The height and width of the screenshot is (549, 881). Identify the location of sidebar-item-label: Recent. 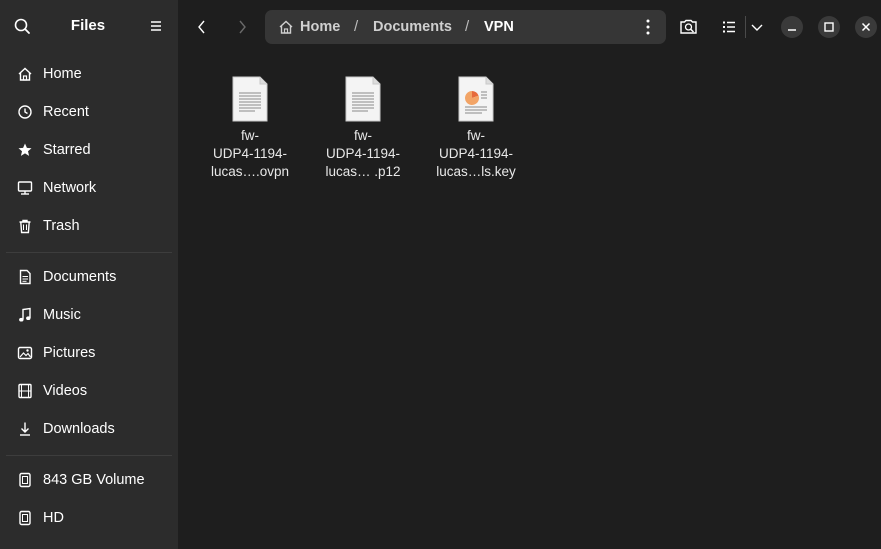
(66, 112).